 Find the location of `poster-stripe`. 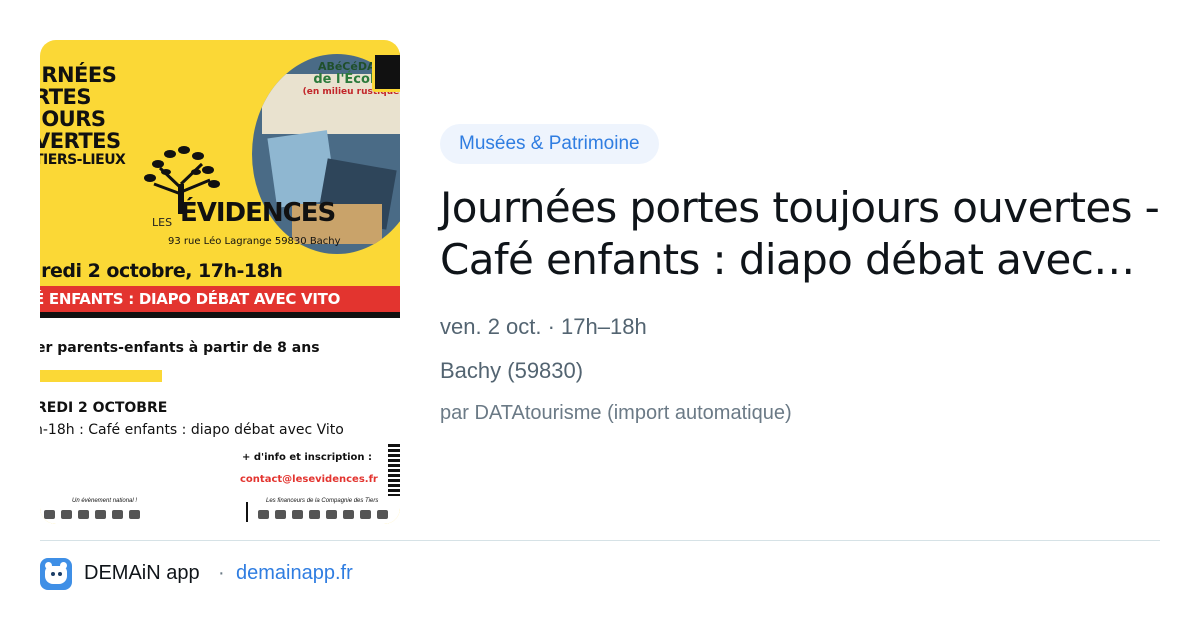

poster-stripe is located at coordinates (101, 376).